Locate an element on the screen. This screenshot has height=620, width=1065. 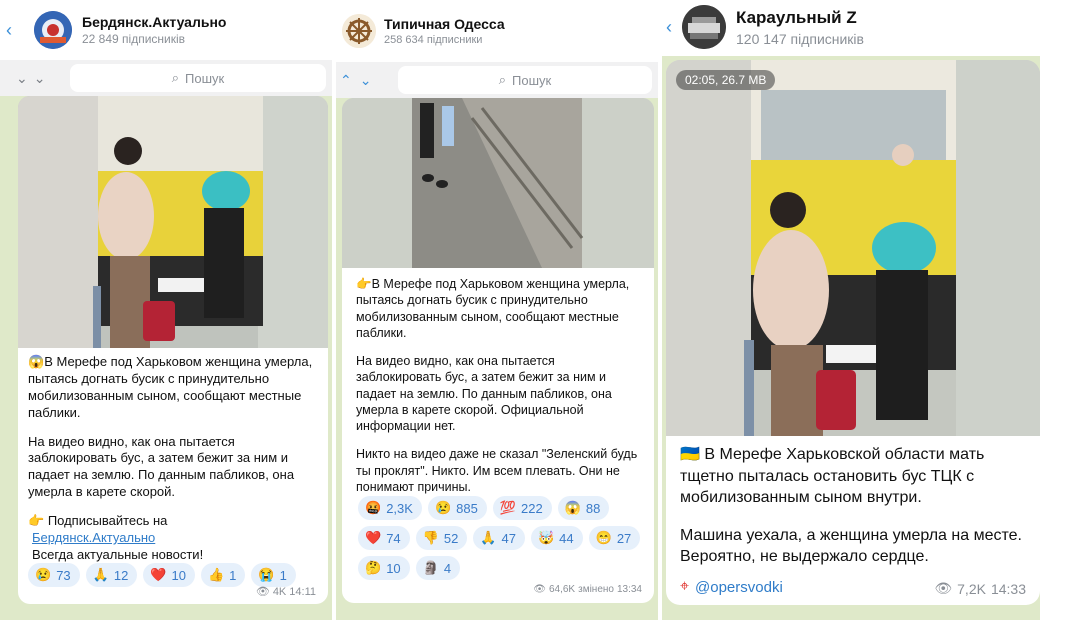
channel-name: Караульный Z is located at coordinates (800, 18).